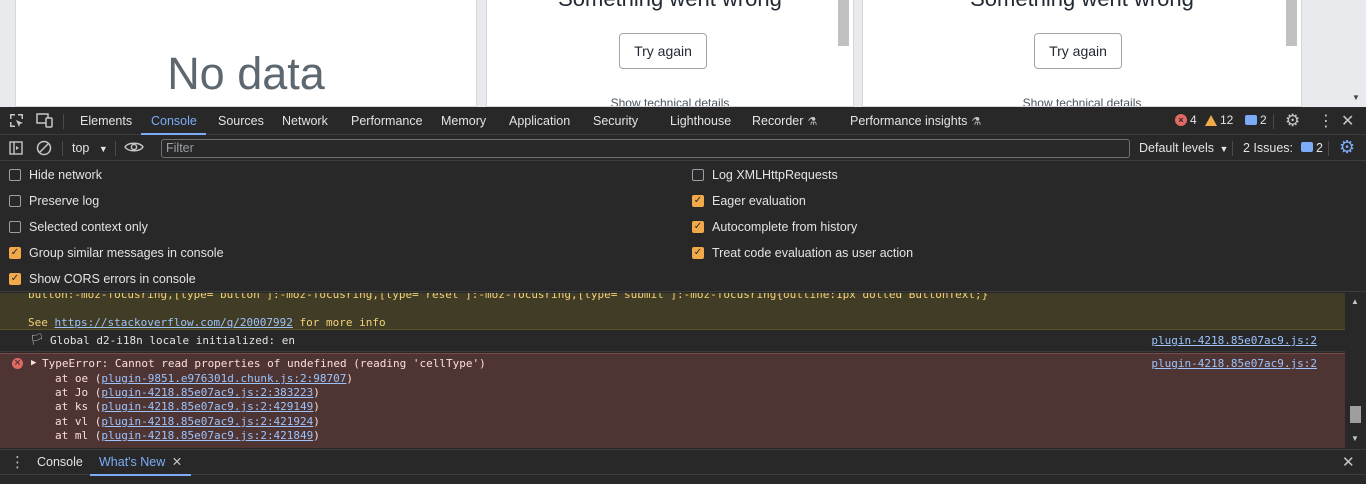  I want to click on selected-context-only-checkbox, so click(15, 227).